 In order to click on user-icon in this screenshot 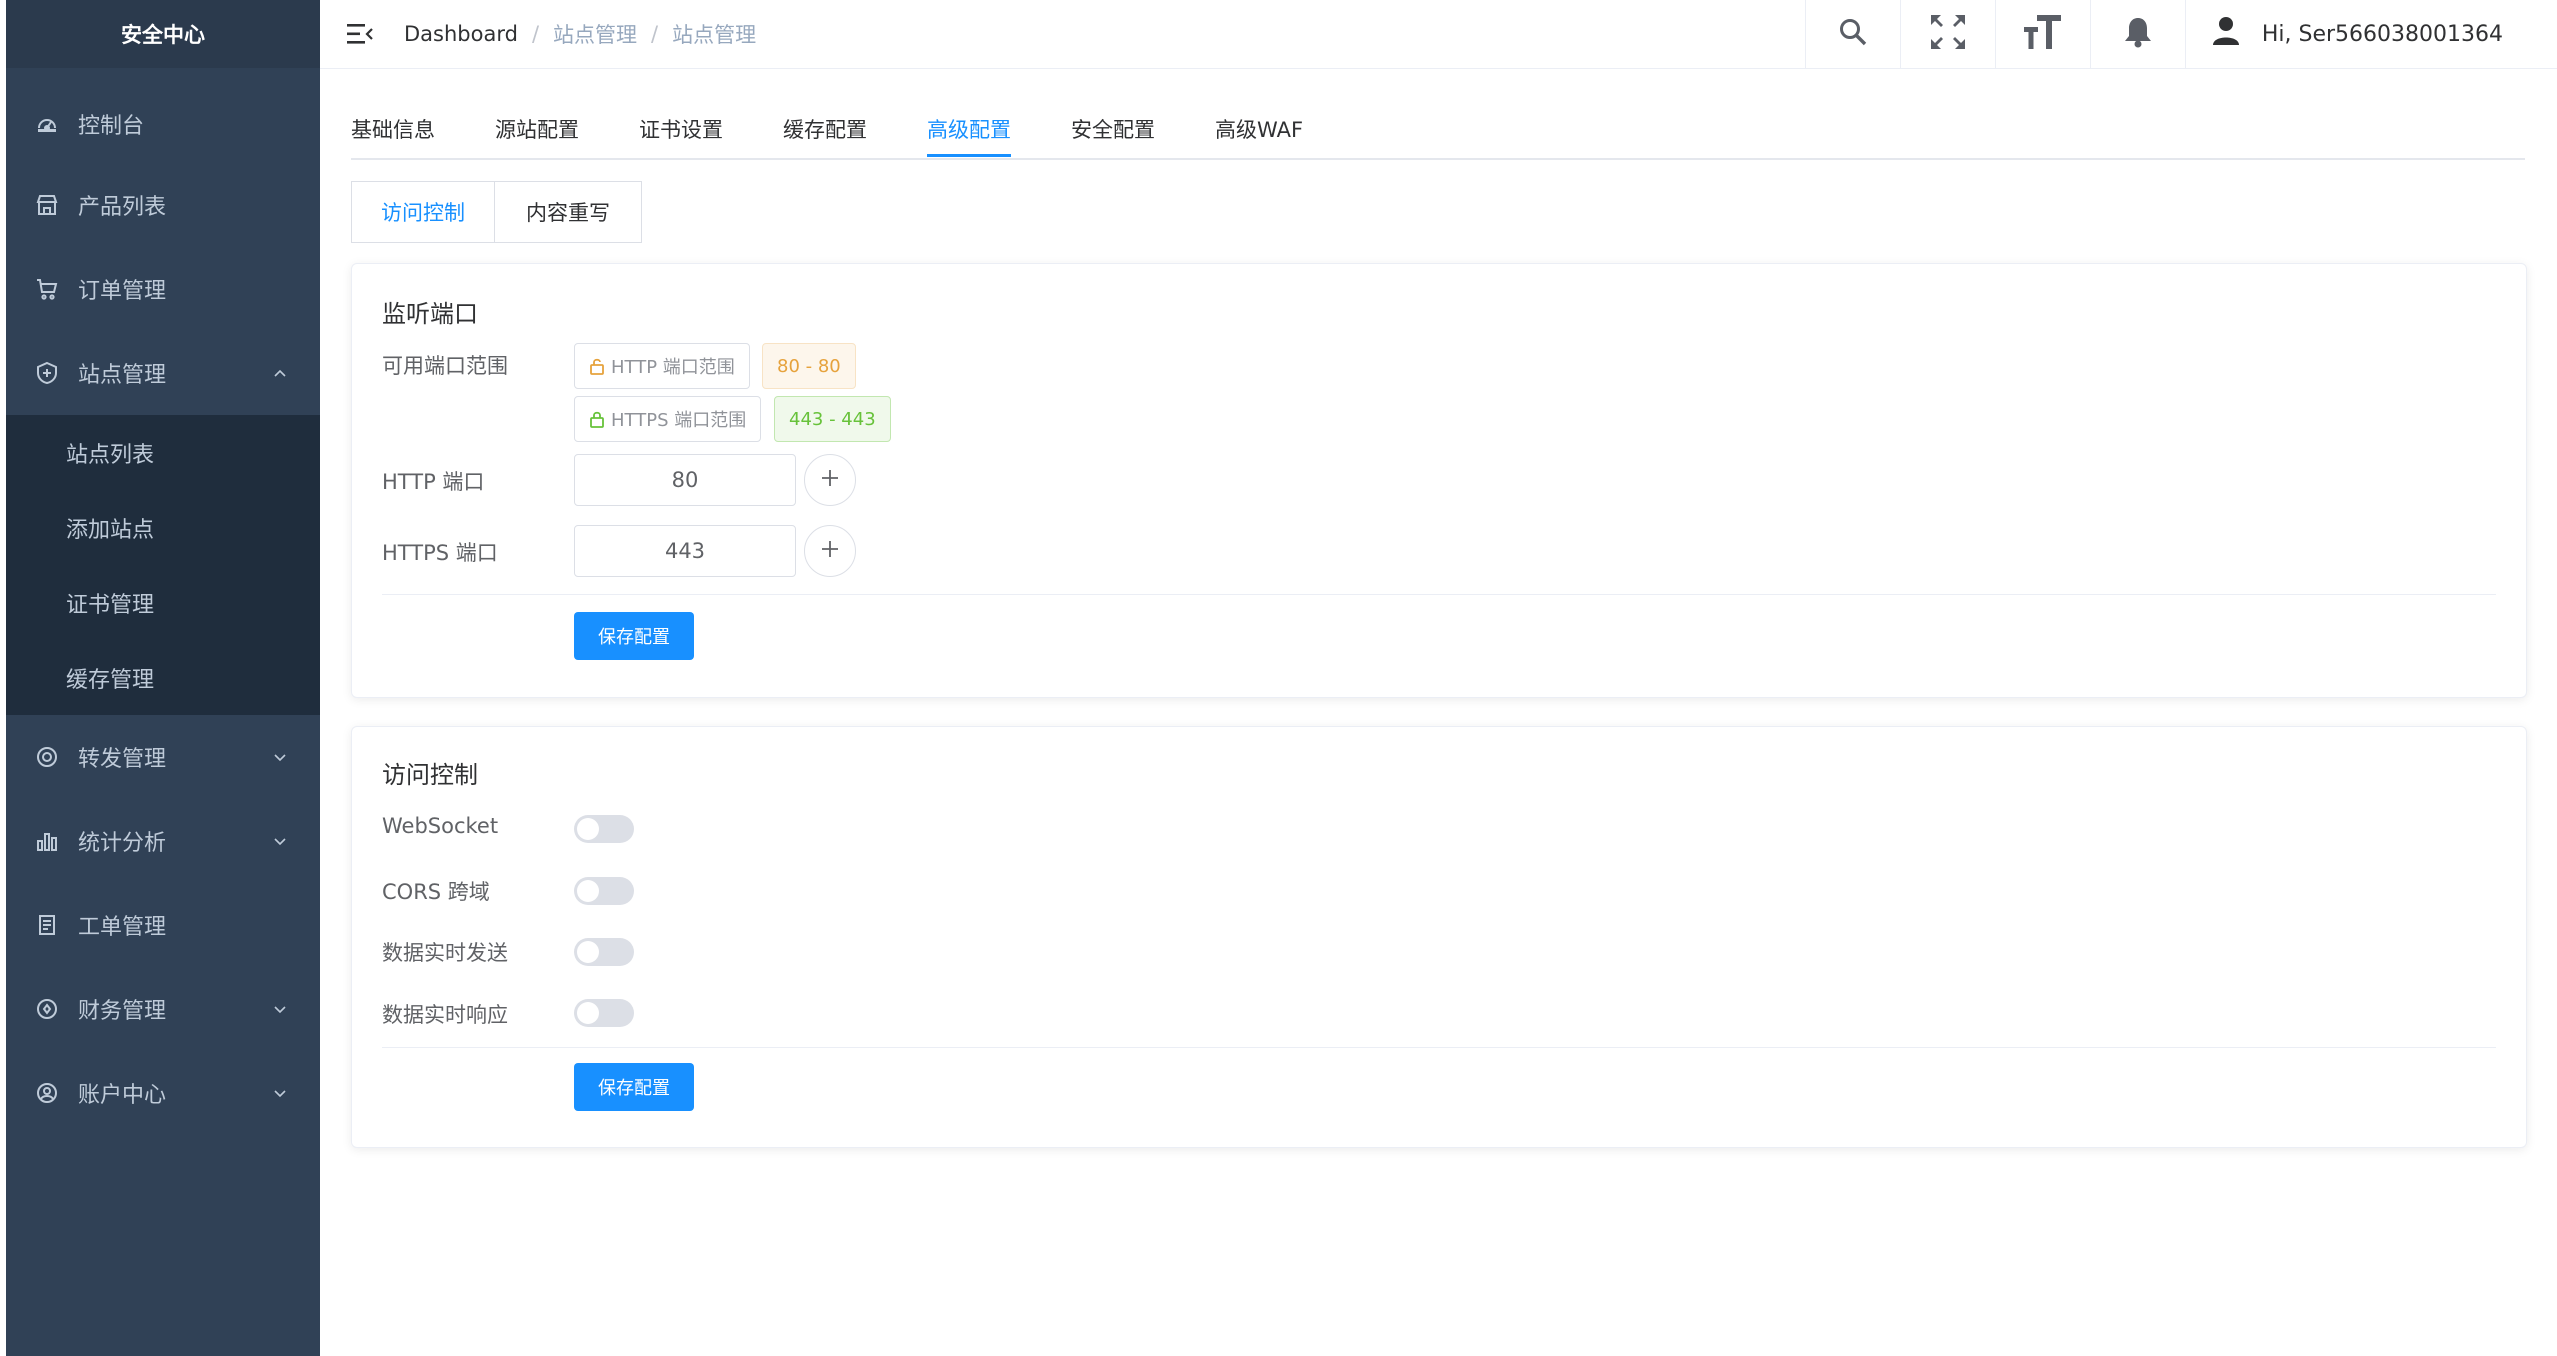, I will do `click(2226, 34)`.